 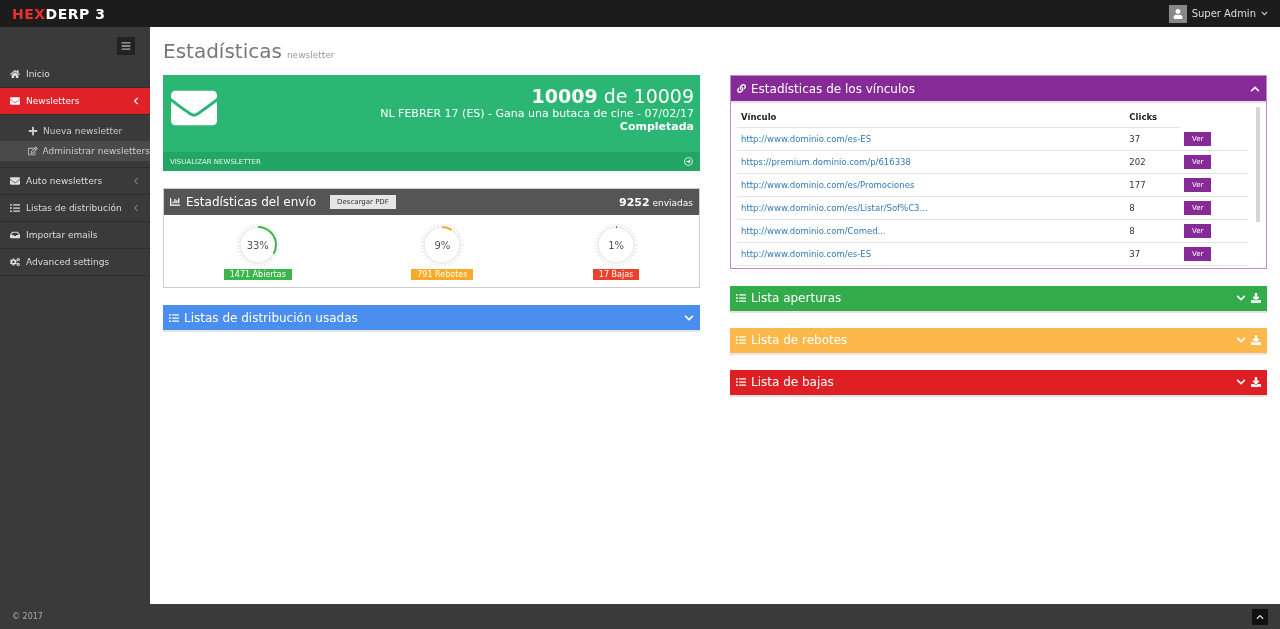 I want to click on nav-subitem: Nueva newsletter, so click(x=75, y=131).